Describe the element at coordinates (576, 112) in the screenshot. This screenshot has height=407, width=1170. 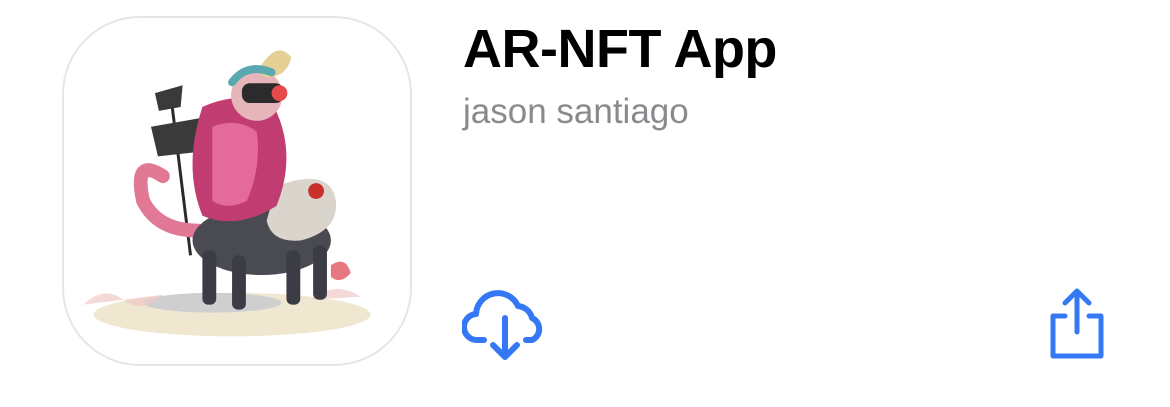
I see `developer-name: jason santiago` at that location.